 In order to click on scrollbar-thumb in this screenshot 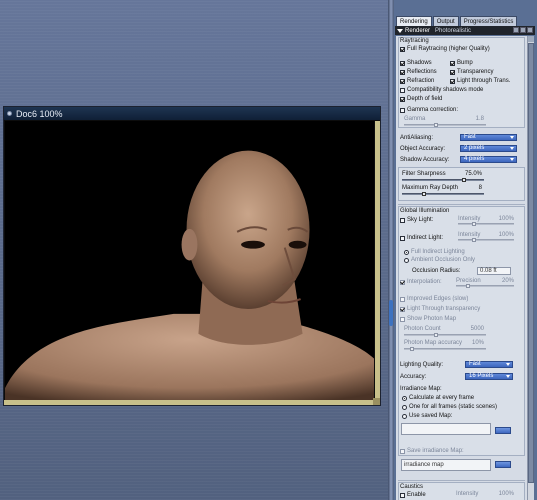, I will do `click(531, 263)`.